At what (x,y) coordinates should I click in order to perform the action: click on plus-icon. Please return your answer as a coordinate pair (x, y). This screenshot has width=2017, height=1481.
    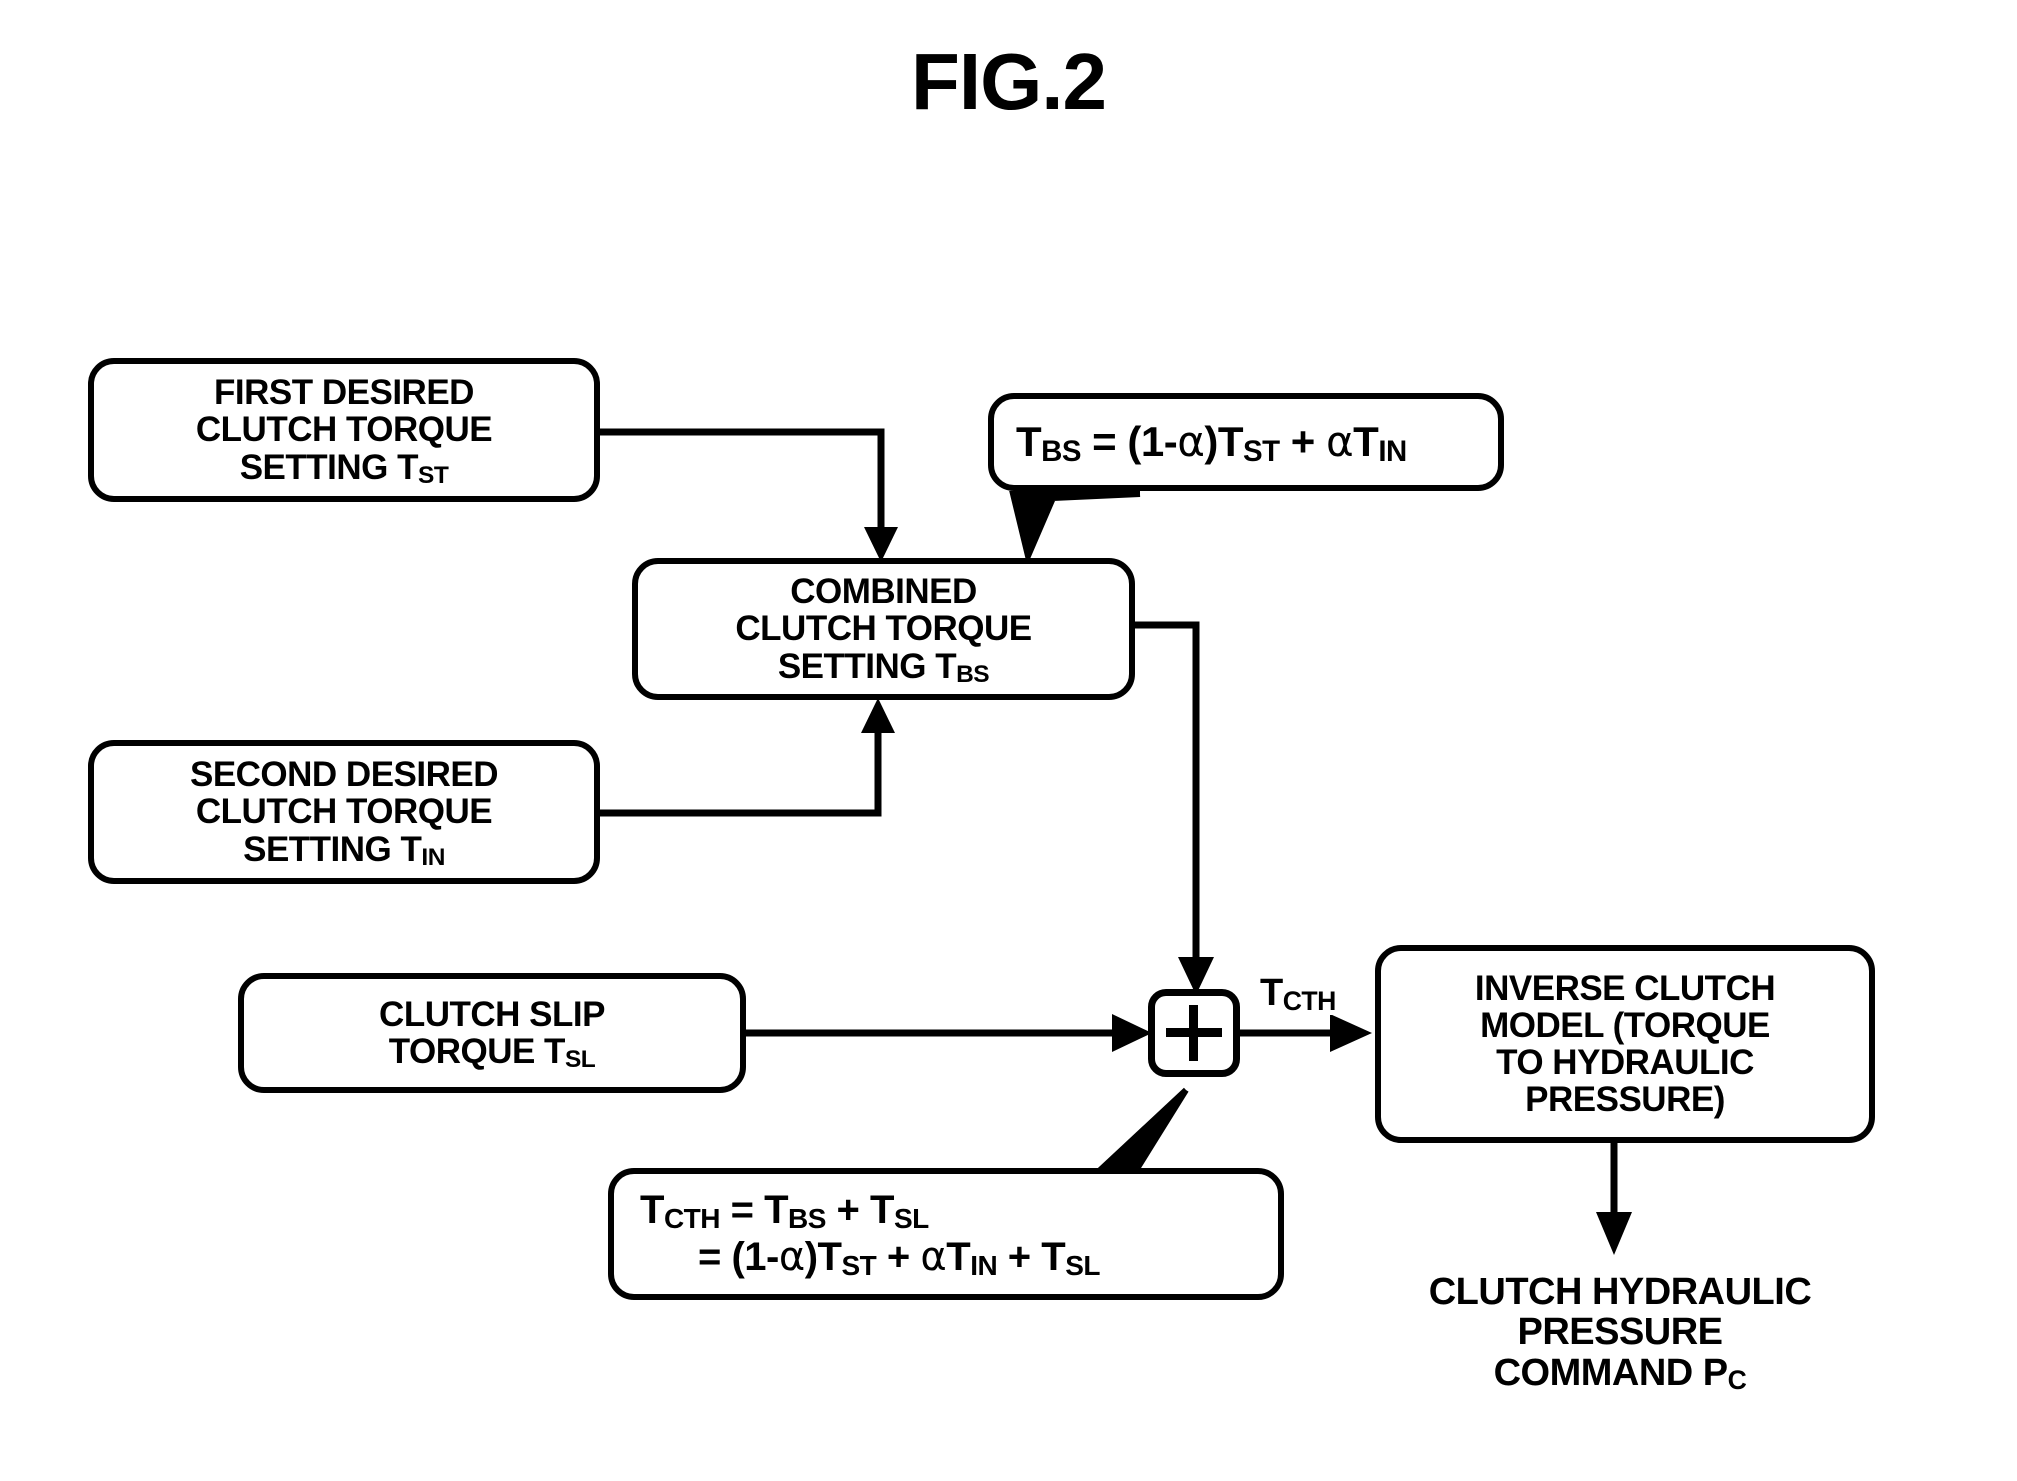
    Looking at the image, I should click on (1194, 1033).